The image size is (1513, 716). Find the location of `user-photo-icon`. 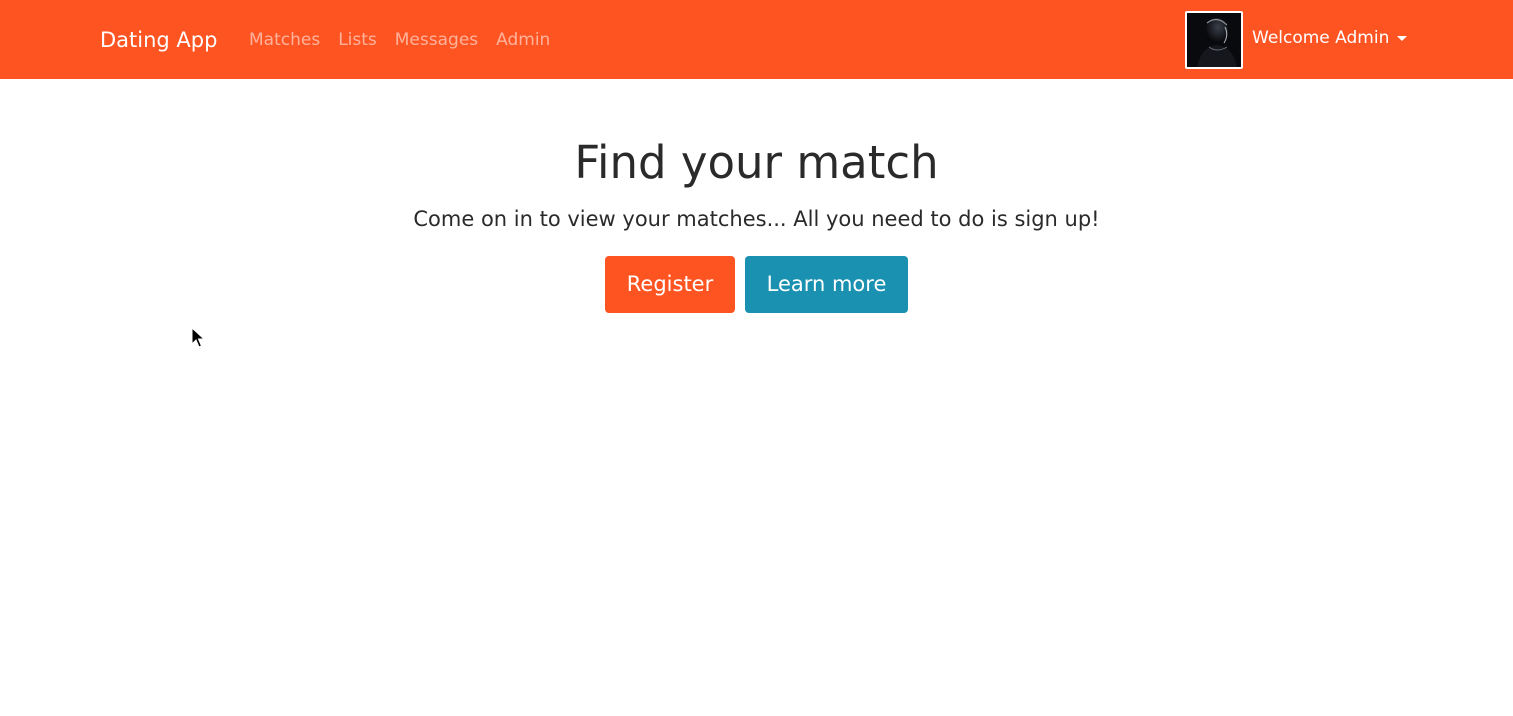

user-photo-icon is located at coordinates (1214, 40).